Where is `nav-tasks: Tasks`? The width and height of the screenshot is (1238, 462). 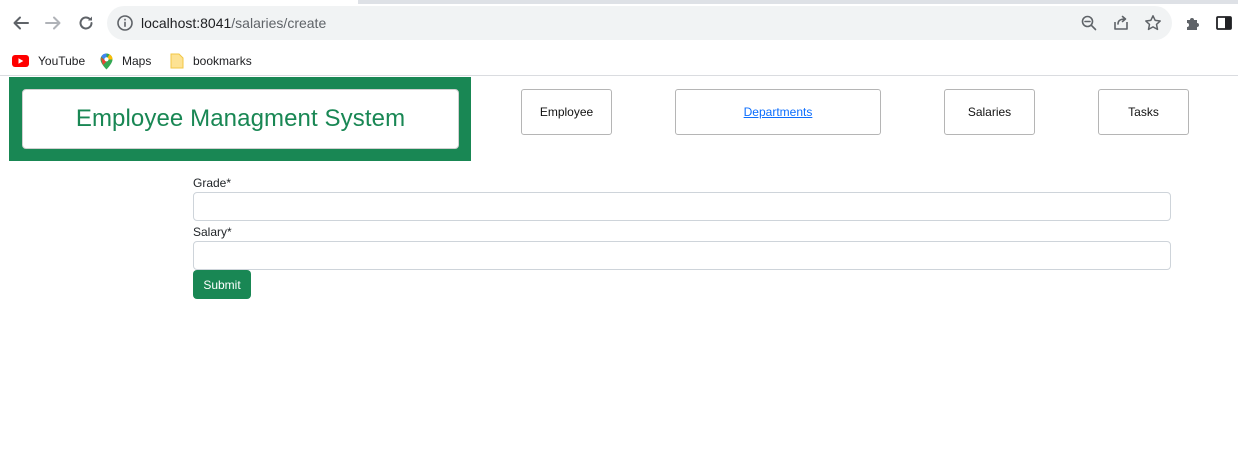
nav-tasks: Tasks is located at coordinates (1143, 112).